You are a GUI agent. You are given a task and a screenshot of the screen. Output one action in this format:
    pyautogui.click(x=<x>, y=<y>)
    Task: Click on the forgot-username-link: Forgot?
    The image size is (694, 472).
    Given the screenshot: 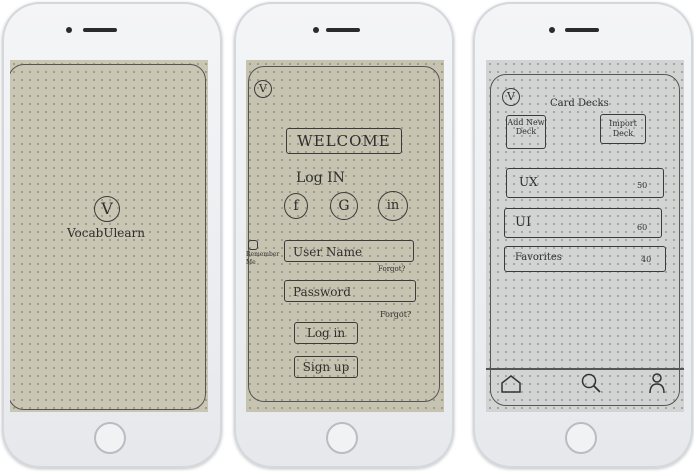 What is the action you would take?
    pyautogui.click(x=391, y=269)
    